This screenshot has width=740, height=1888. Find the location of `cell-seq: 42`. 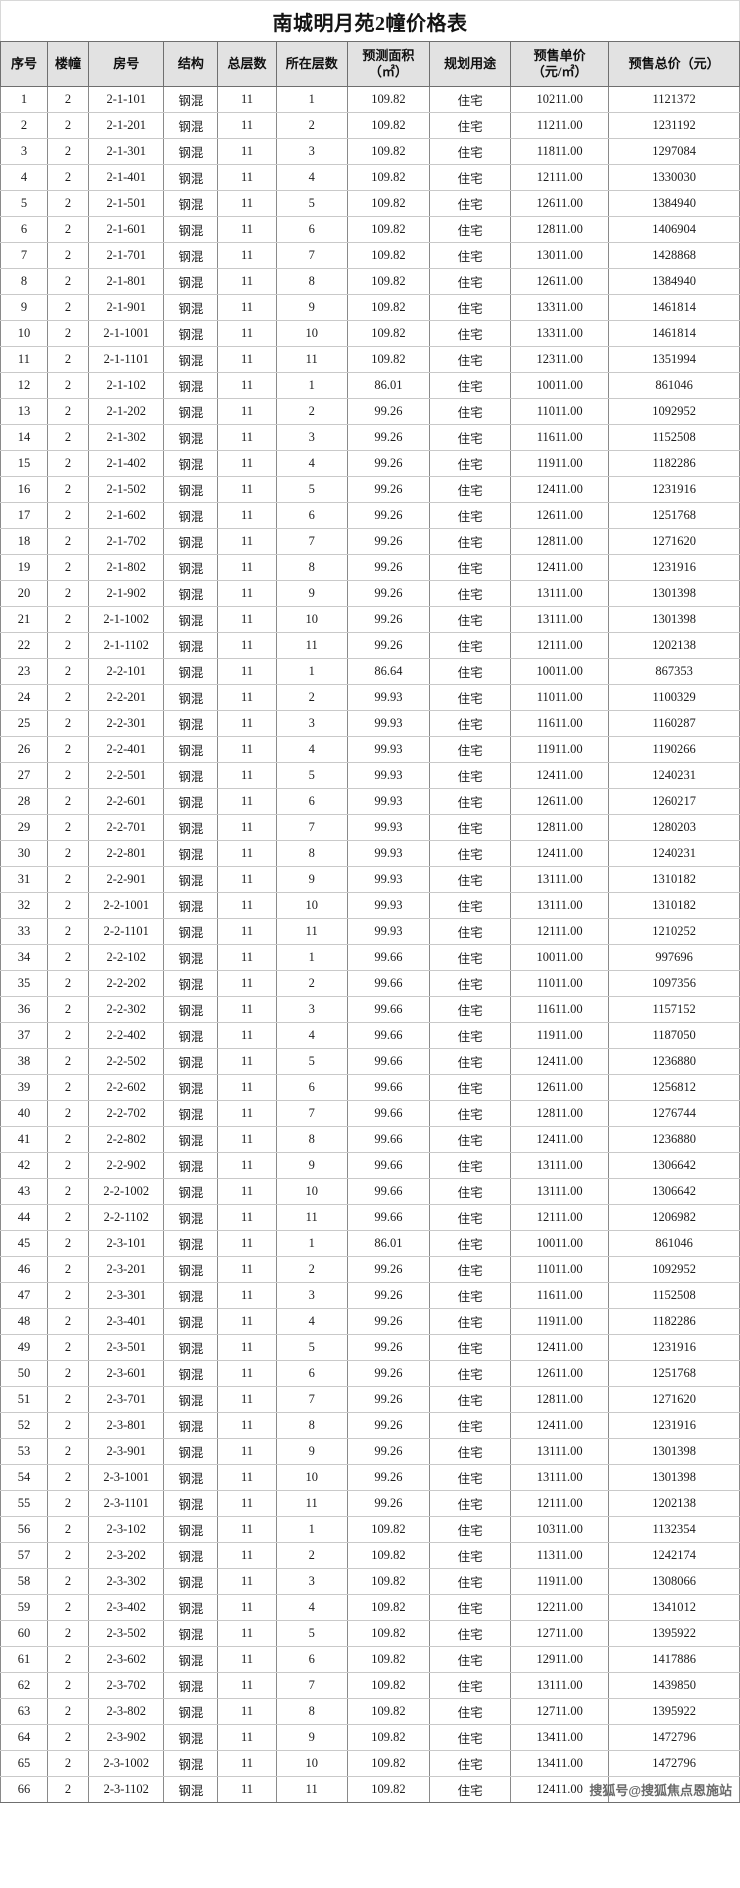

cell-seq: 42 is located at coordinates (24, 1165).